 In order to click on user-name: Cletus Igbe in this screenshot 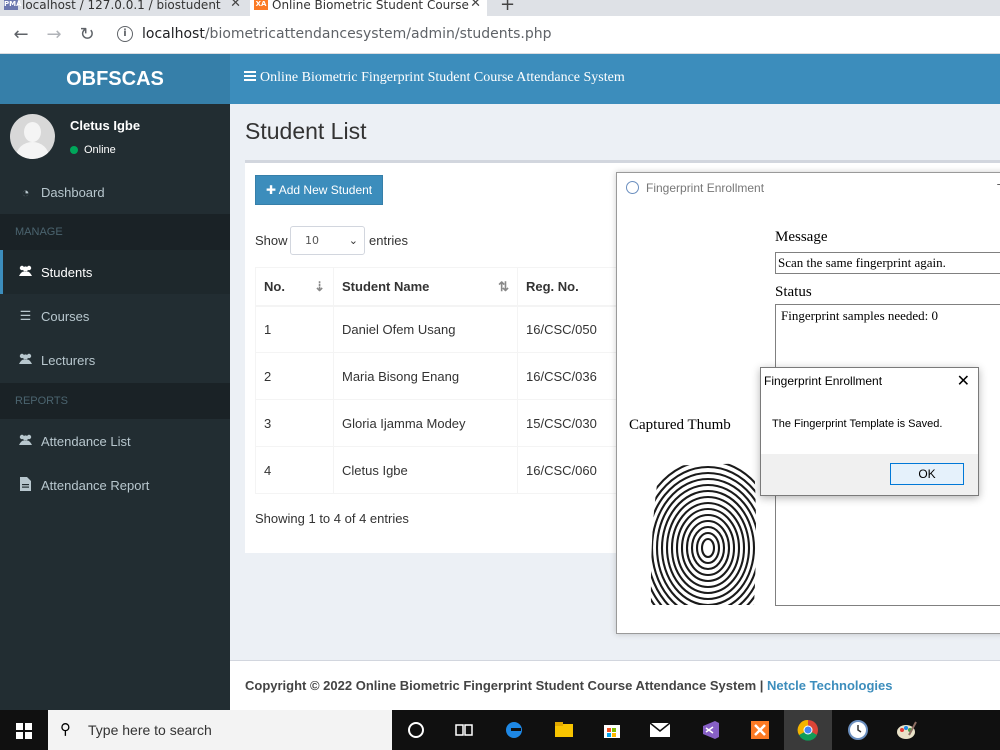, I will do `click(105, 125)`.